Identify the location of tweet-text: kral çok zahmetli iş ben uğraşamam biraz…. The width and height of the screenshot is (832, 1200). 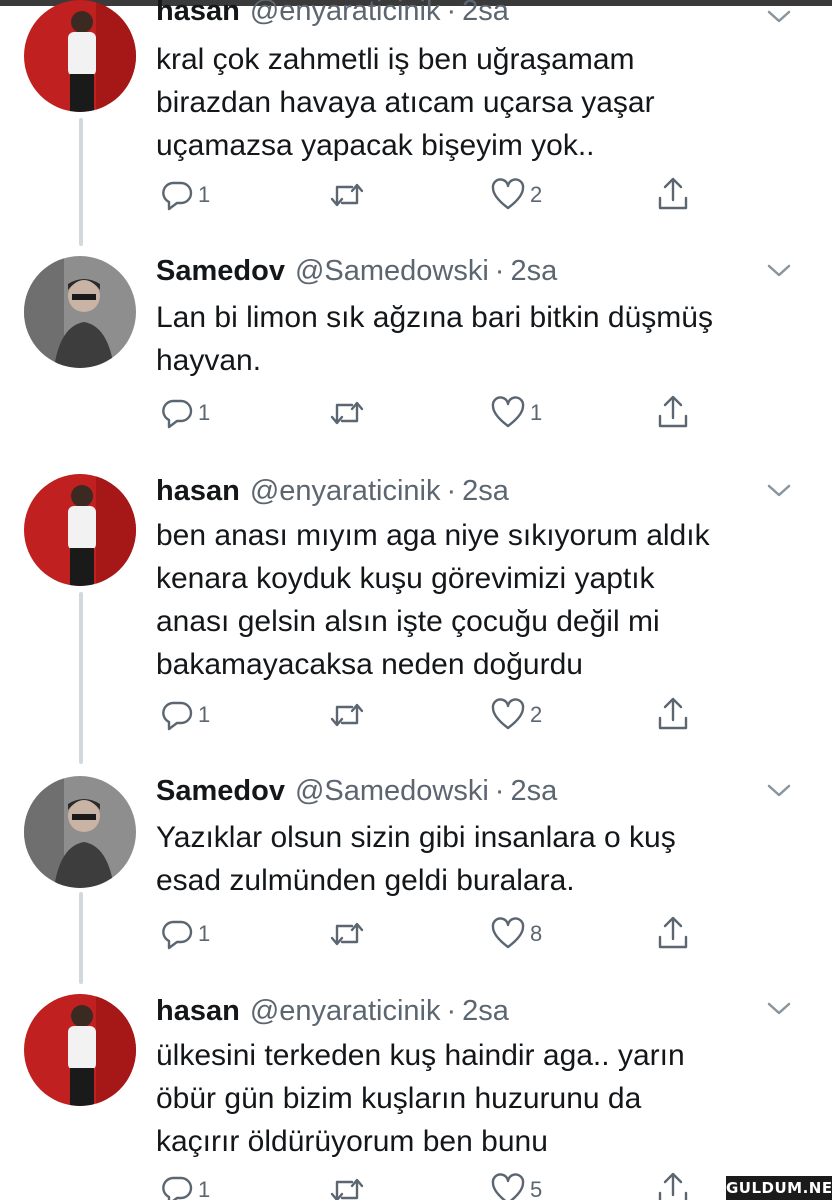
(476, 102).